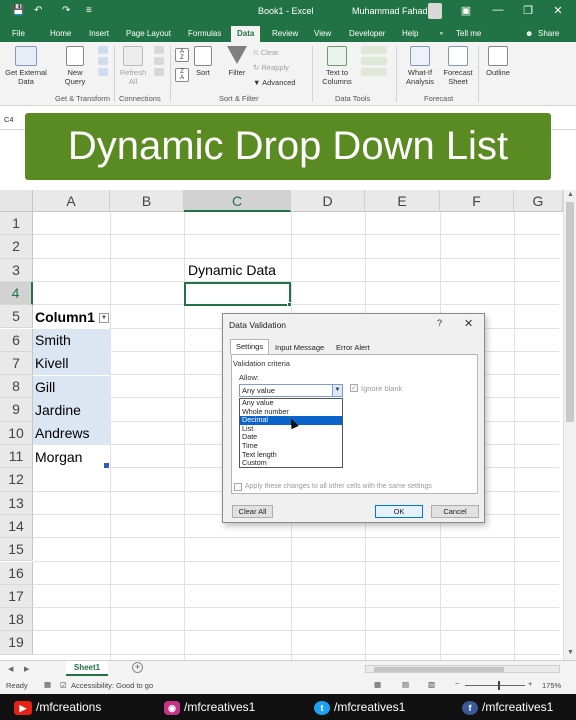  What do you see at coordinates (16, 550) in the screenshot?
I see `row-header-15: 15` at bounding box center [16, 550].